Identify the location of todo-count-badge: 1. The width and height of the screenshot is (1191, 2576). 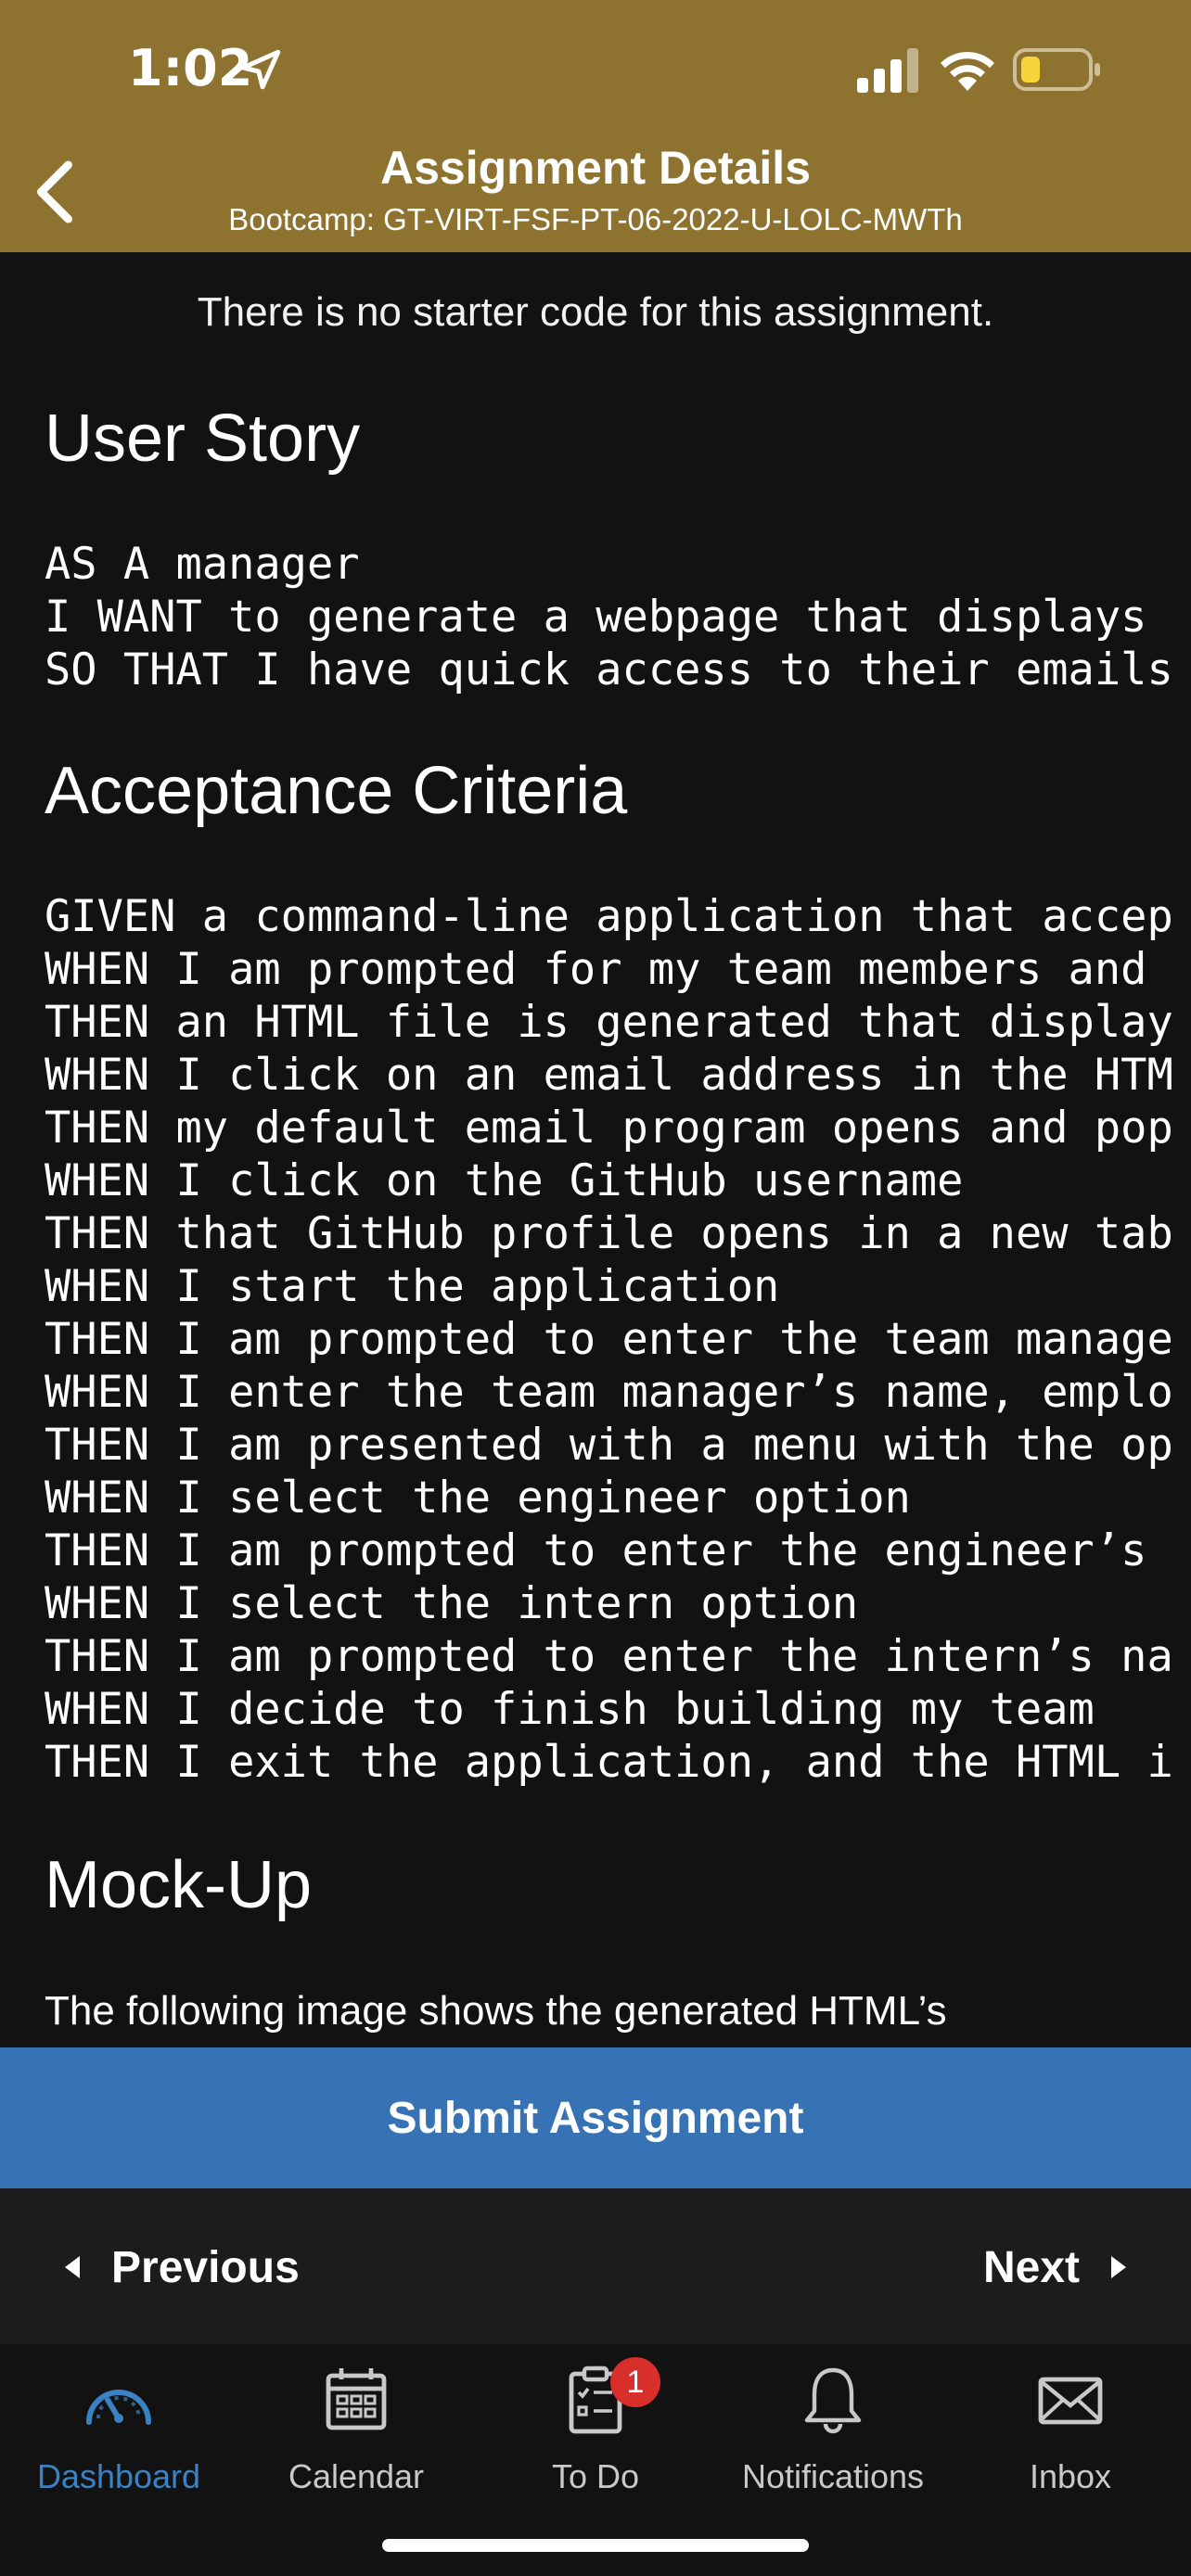
(635, 2382).